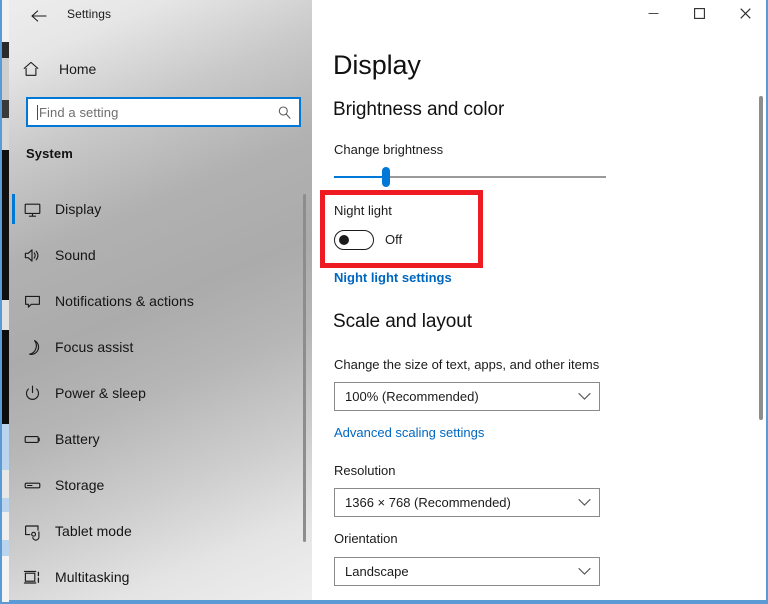  What do you see at coordinates (467, 571) in the screenshot?
I see `orientation-dropdown: Landscape` at bounding box center [467, 571].